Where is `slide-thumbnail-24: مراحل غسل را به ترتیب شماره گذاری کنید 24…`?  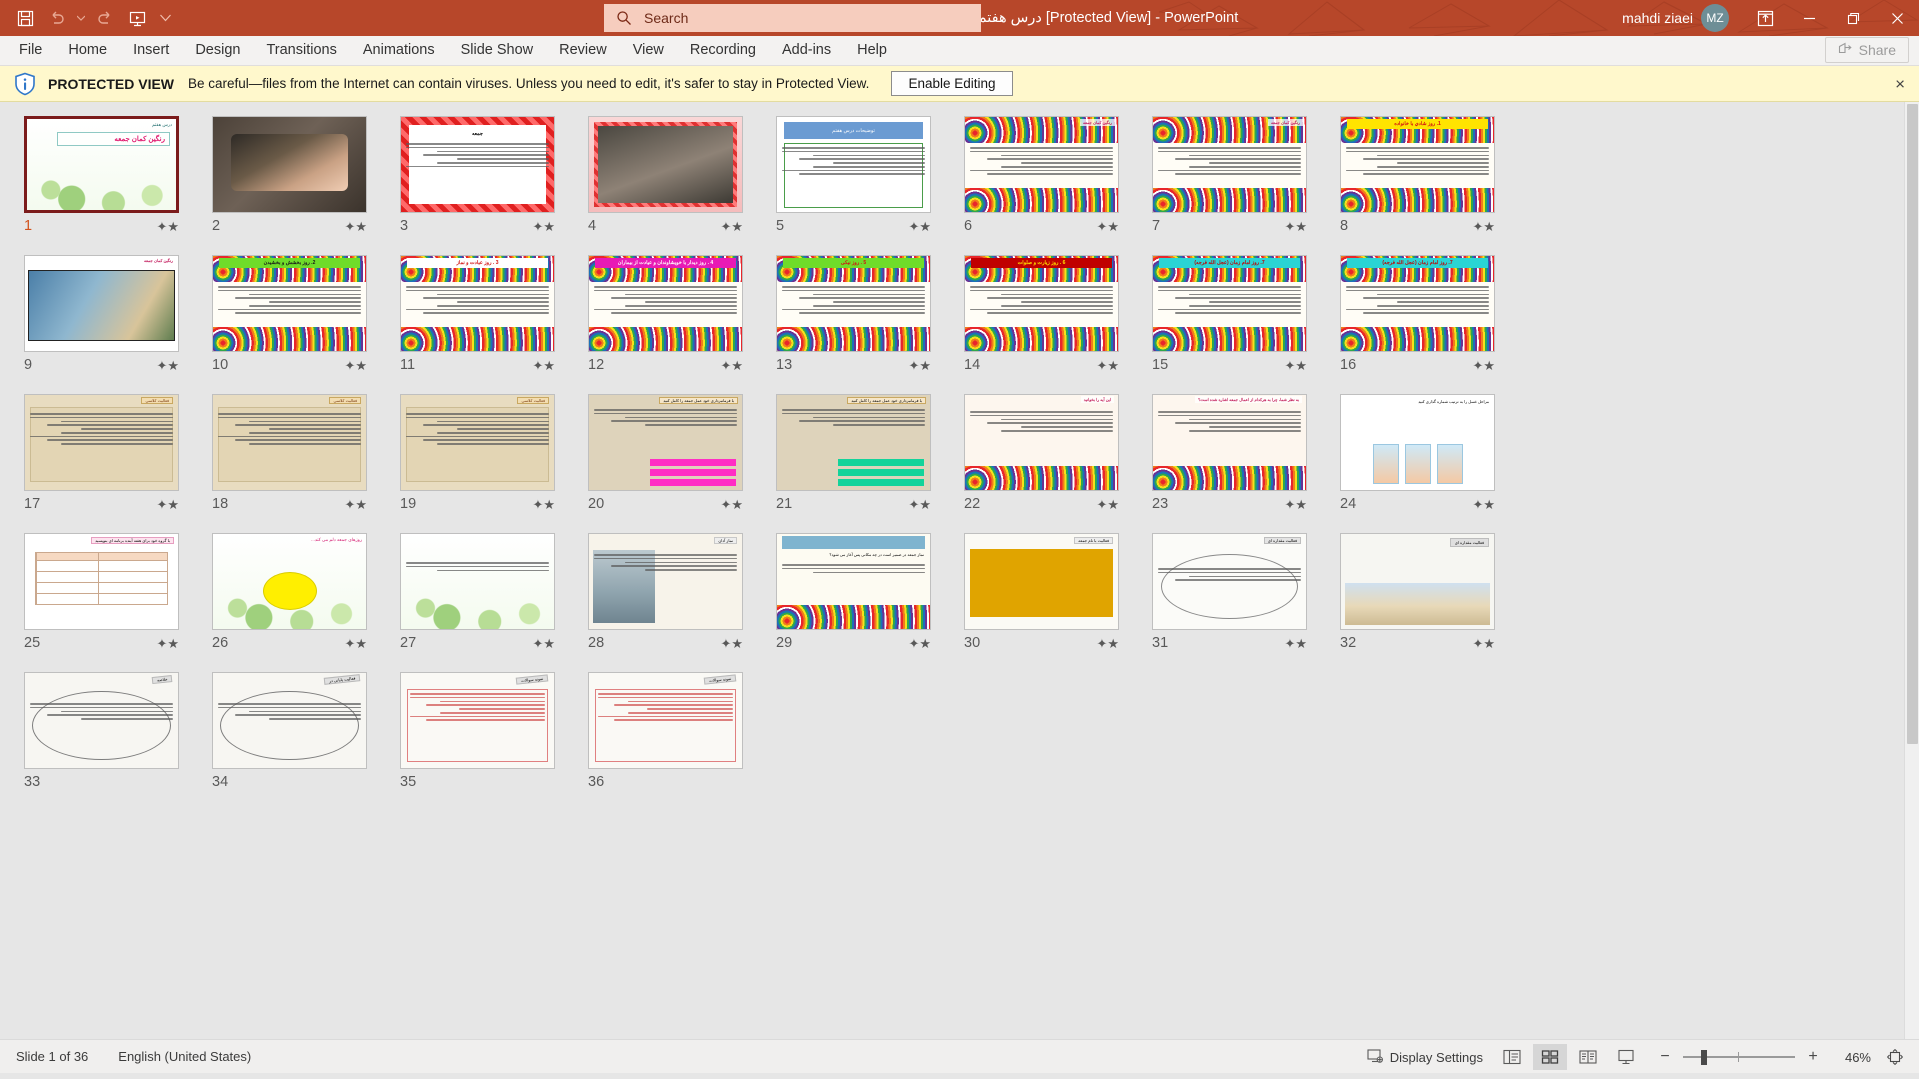
slide-thumbnail-24: مراحل غسل را به ترتیب شماره گذاری کنید 24… is located at coordinates (1434, 459).